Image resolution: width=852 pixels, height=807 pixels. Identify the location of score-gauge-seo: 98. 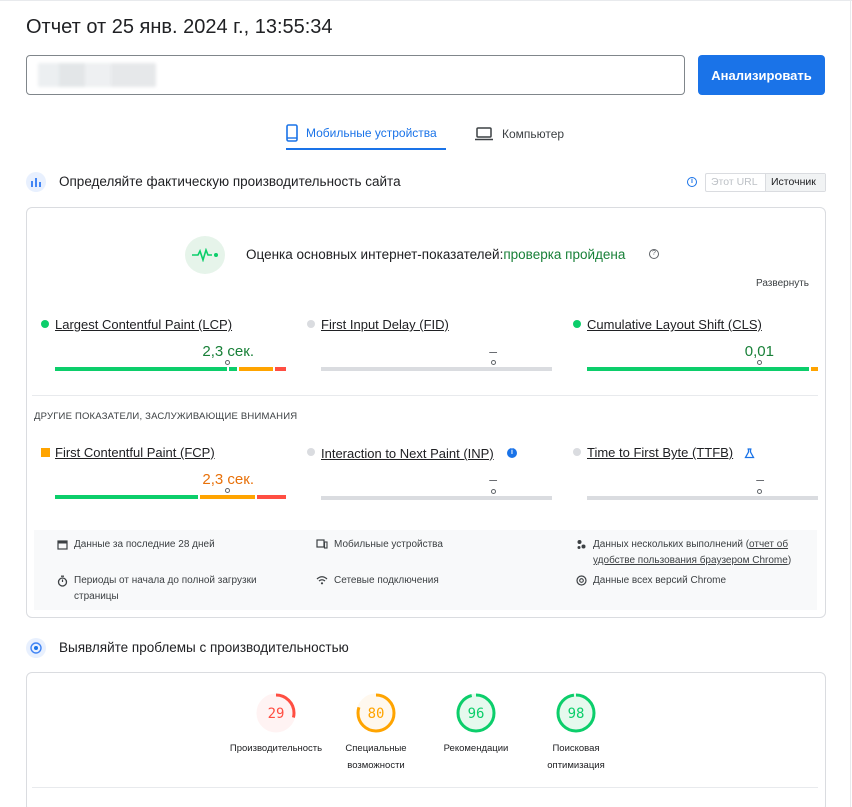
(576, 713).